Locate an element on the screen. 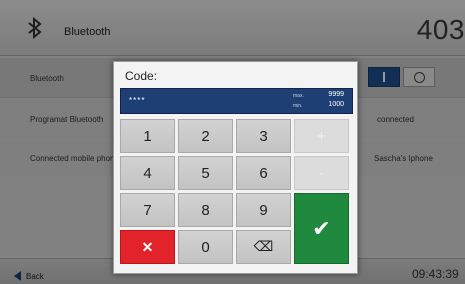 Image resolution: width=465 pixels, height=284 pixels. plus-button: + is located at coordinates (321, 136).